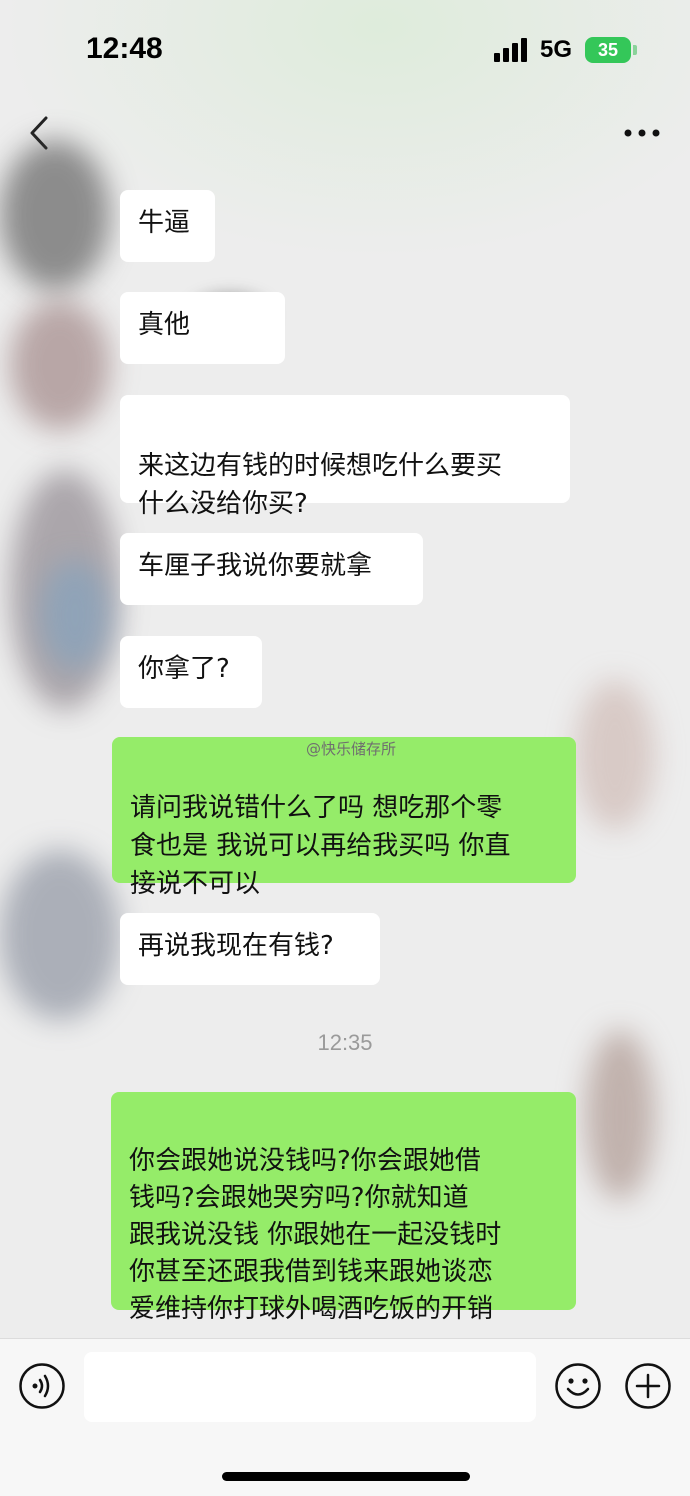  I want to click on status-time: 12:48, so click(124, 48).